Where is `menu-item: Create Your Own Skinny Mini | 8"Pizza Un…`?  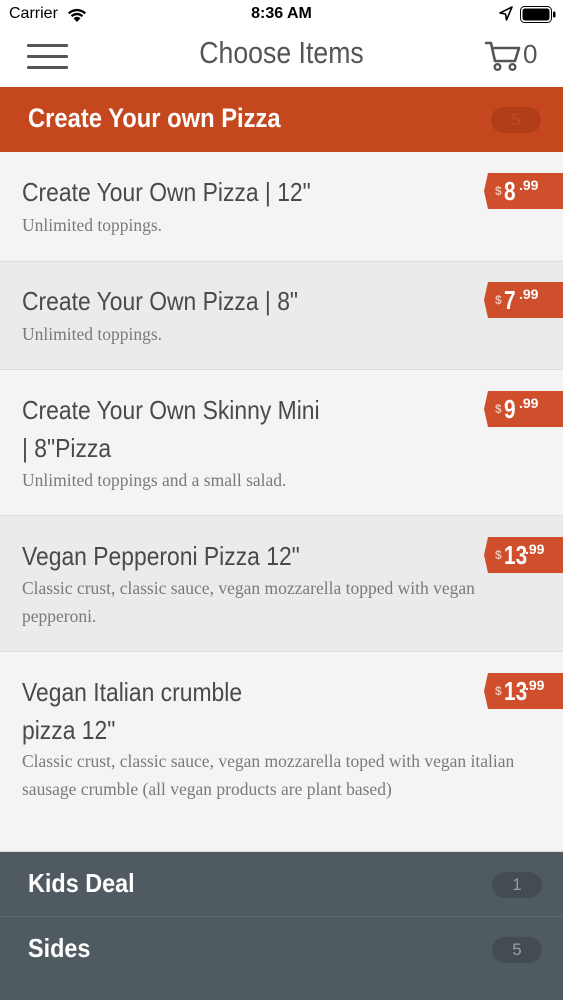
menu-item: Create Your Own Skinny Mini | 8"Pizza Un… is located at coordinates (281, 443).